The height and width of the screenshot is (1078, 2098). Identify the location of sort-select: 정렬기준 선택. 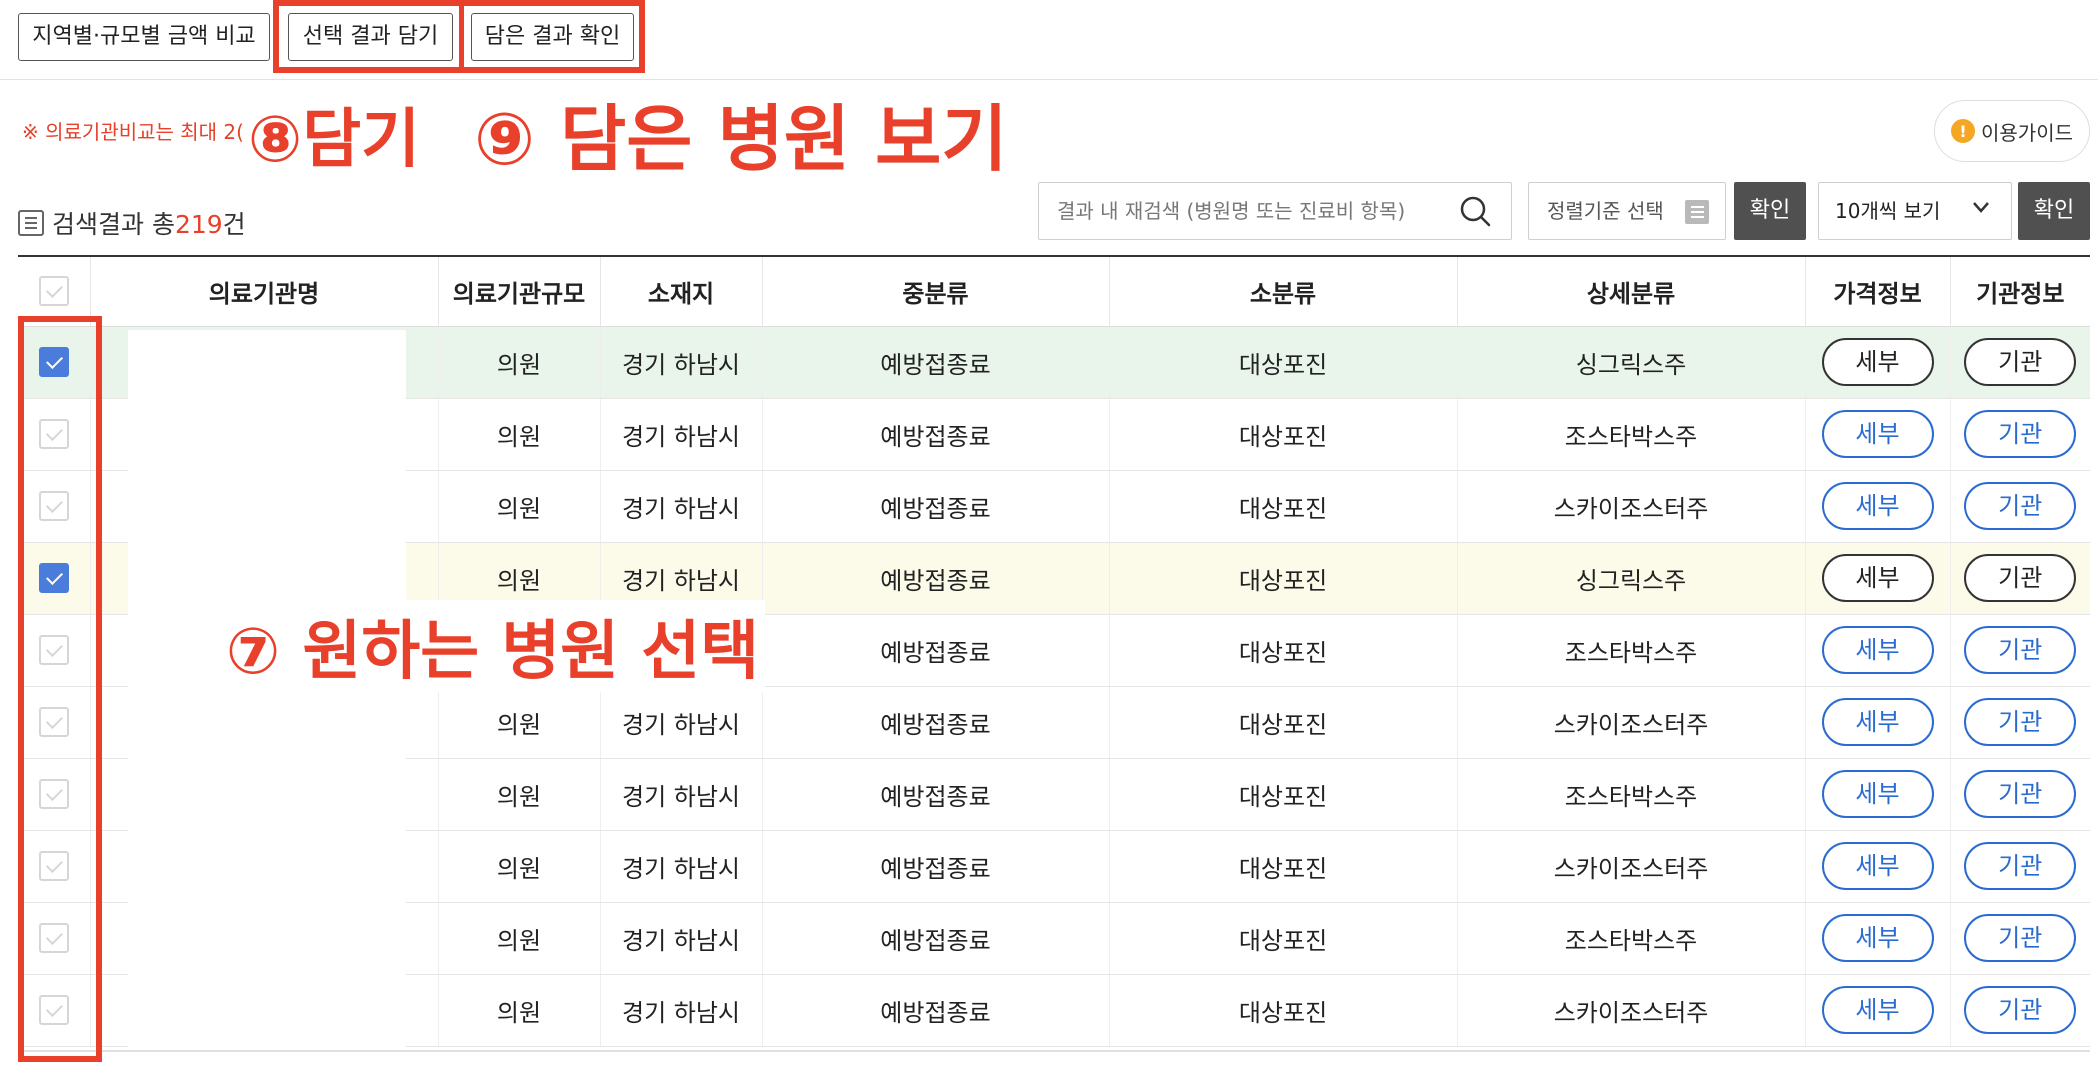
(1627, 211).